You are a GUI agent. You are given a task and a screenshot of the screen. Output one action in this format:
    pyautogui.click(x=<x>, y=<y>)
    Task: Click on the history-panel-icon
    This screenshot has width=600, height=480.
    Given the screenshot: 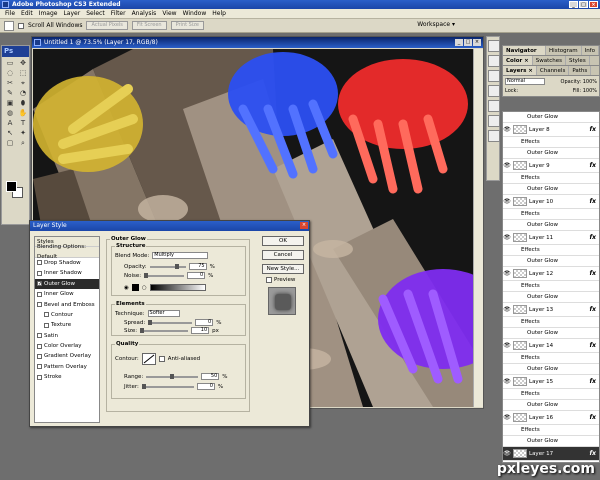 What is the action you would take?
    pyautogui.click(x=494, y=91)
    